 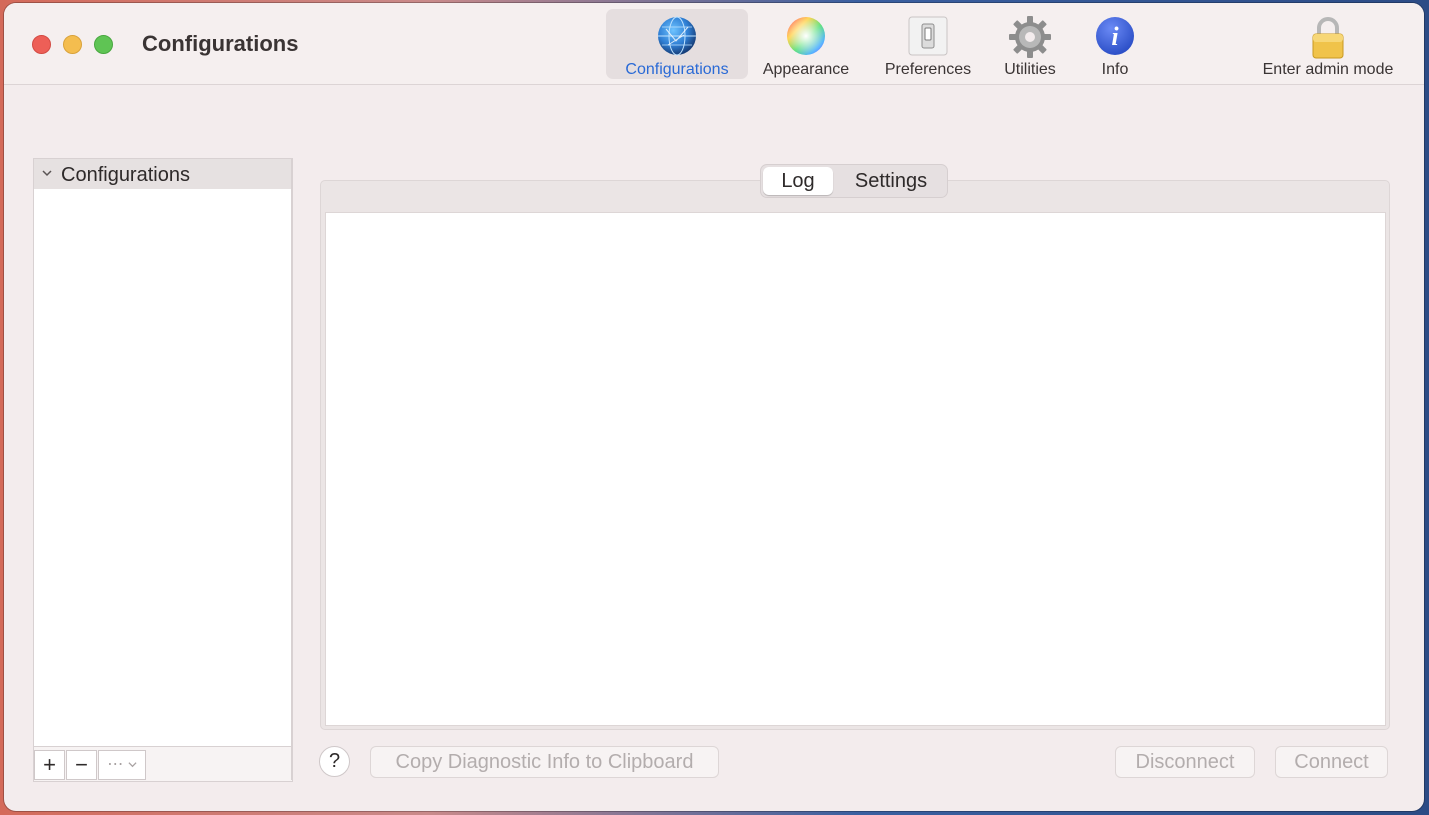 What do you see at coordinates (544, 762) in the screenshot?
I see `copy-diagnostic-button: Copy Diagnostic Info to Clipboard` at bounding box center [544, 762].